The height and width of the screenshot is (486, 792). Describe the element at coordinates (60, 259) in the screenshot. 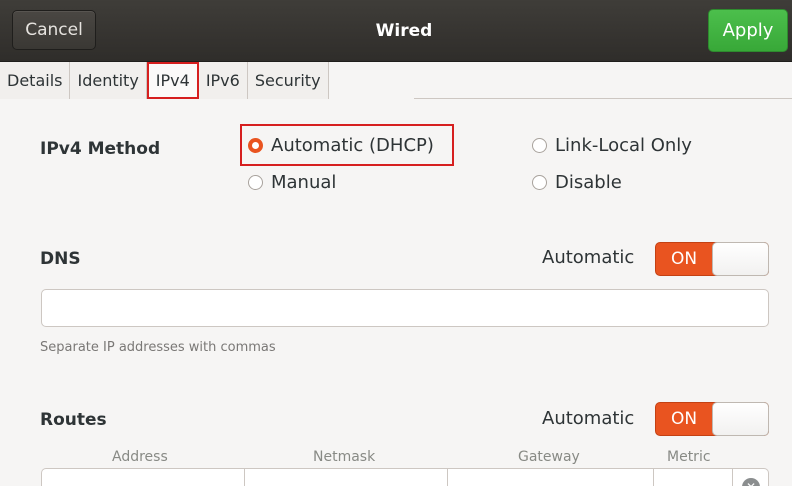

I see `dns-label: DNS` at that location.